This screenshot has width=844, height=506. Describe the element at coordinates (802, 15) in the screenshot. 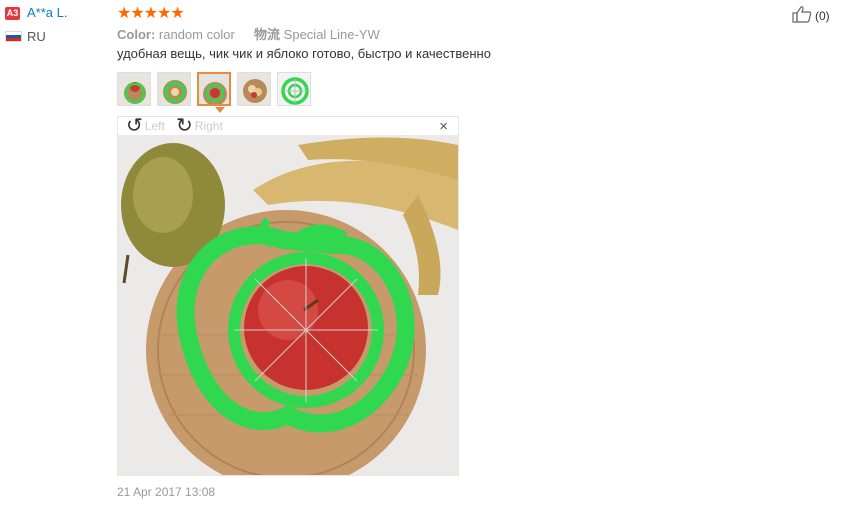

I see `thumbs-up-icon` at that location.